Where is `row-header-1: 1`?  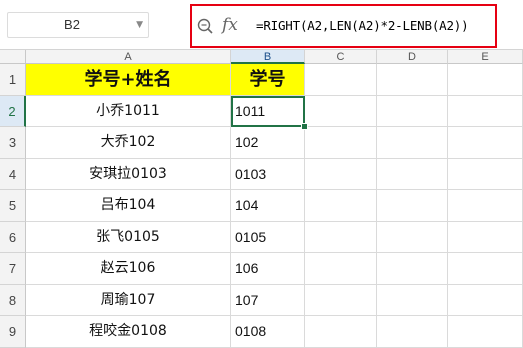
row-header-1: 1 is located at coordinates (13, 80).